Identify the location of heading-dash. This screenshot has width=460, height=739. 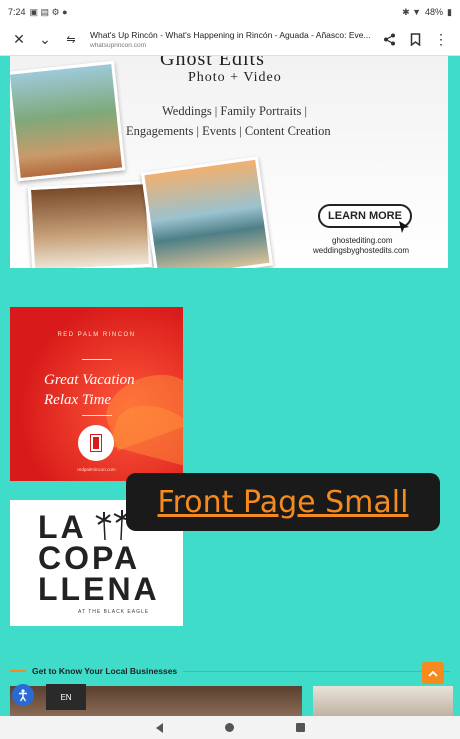
(18, 671).